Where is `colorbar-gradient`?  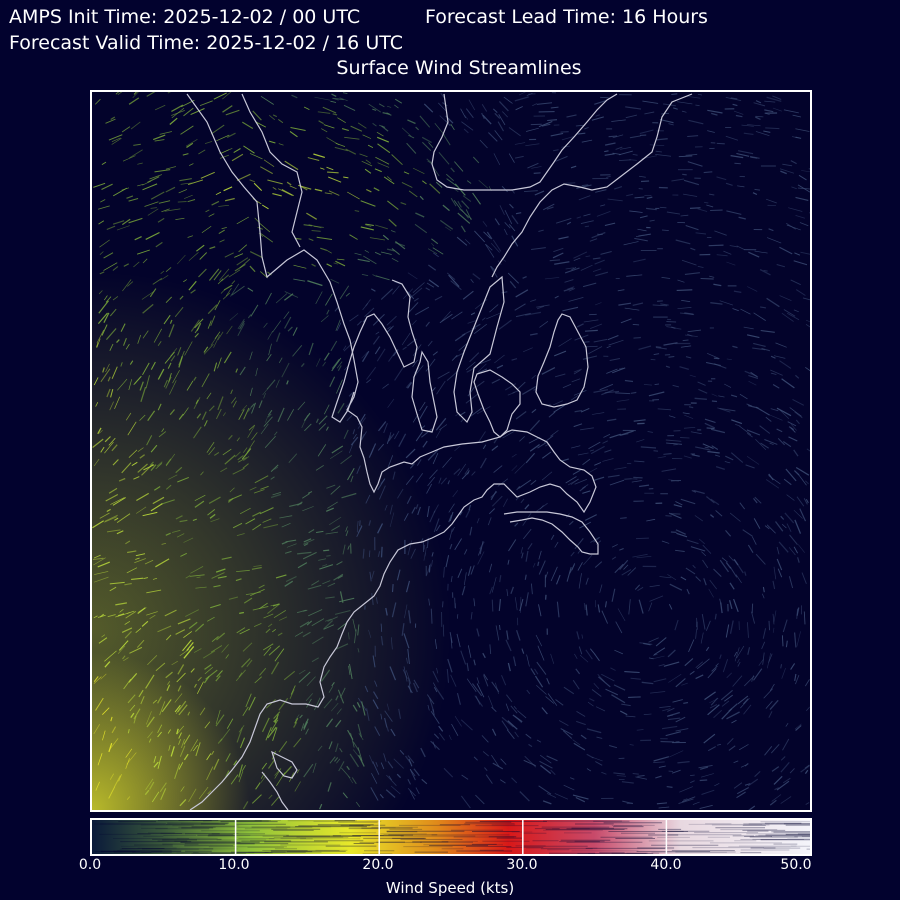
colorbar-gradient is located at coordinates (451, 837).